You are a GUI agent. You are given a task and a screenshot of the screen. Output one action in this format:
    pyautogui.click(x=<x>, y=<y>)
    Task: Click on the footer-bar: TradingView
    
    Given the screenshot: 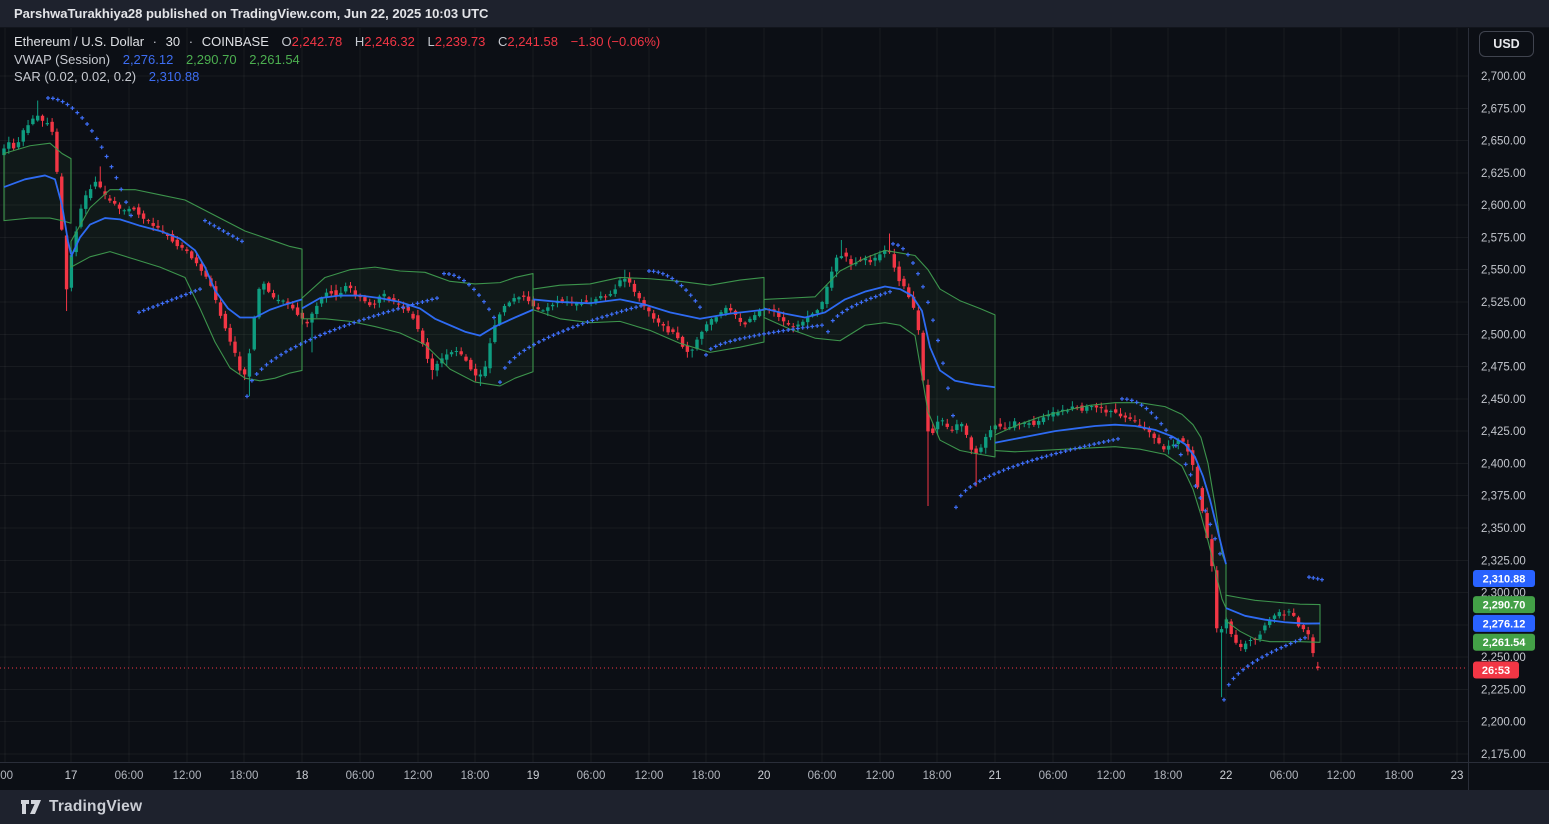 What is the action you would take?
    pyautogui.click(x=774, y=807)
    